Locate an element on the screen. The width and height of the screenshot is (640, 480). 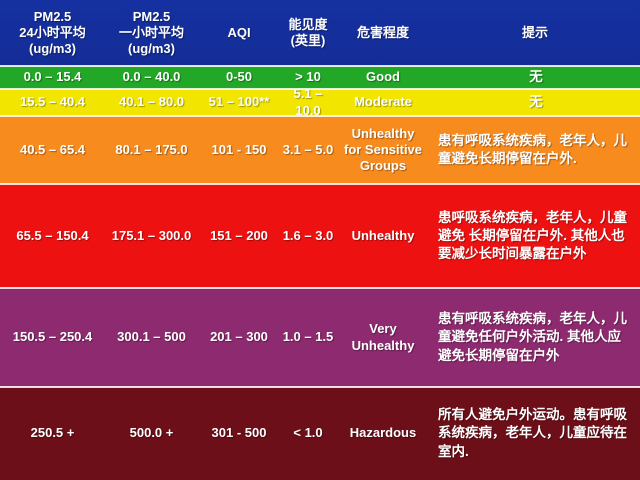
tip-text: 所有人避免户外运动。患有呼吸系统疾病，老年人，儿童应待在室内. is located at coordinates (532, 433).